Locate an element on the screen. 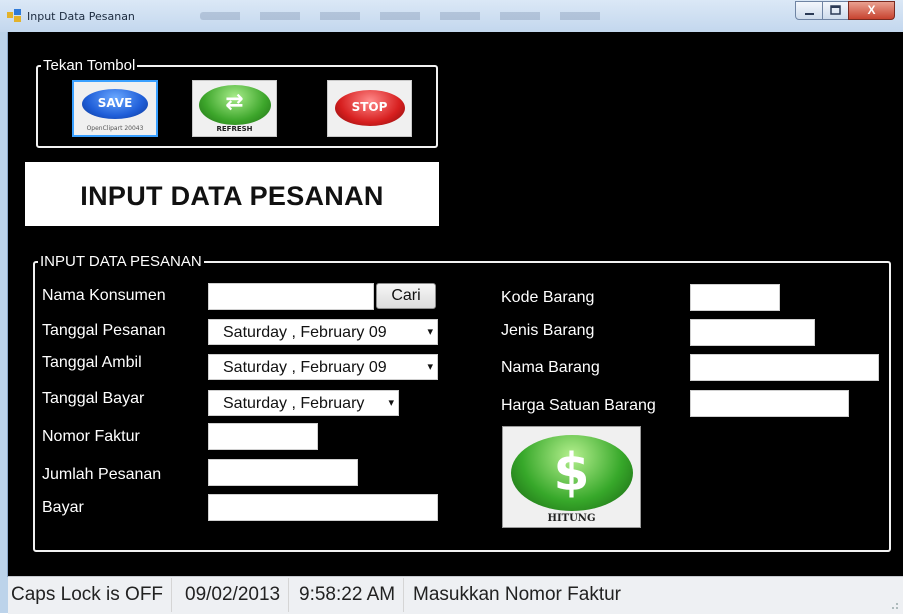 Image resolution: width=903 pixels, height=614 pixels. refresh-button: ⇄ REFRESH is located at coordinates (234, 108).